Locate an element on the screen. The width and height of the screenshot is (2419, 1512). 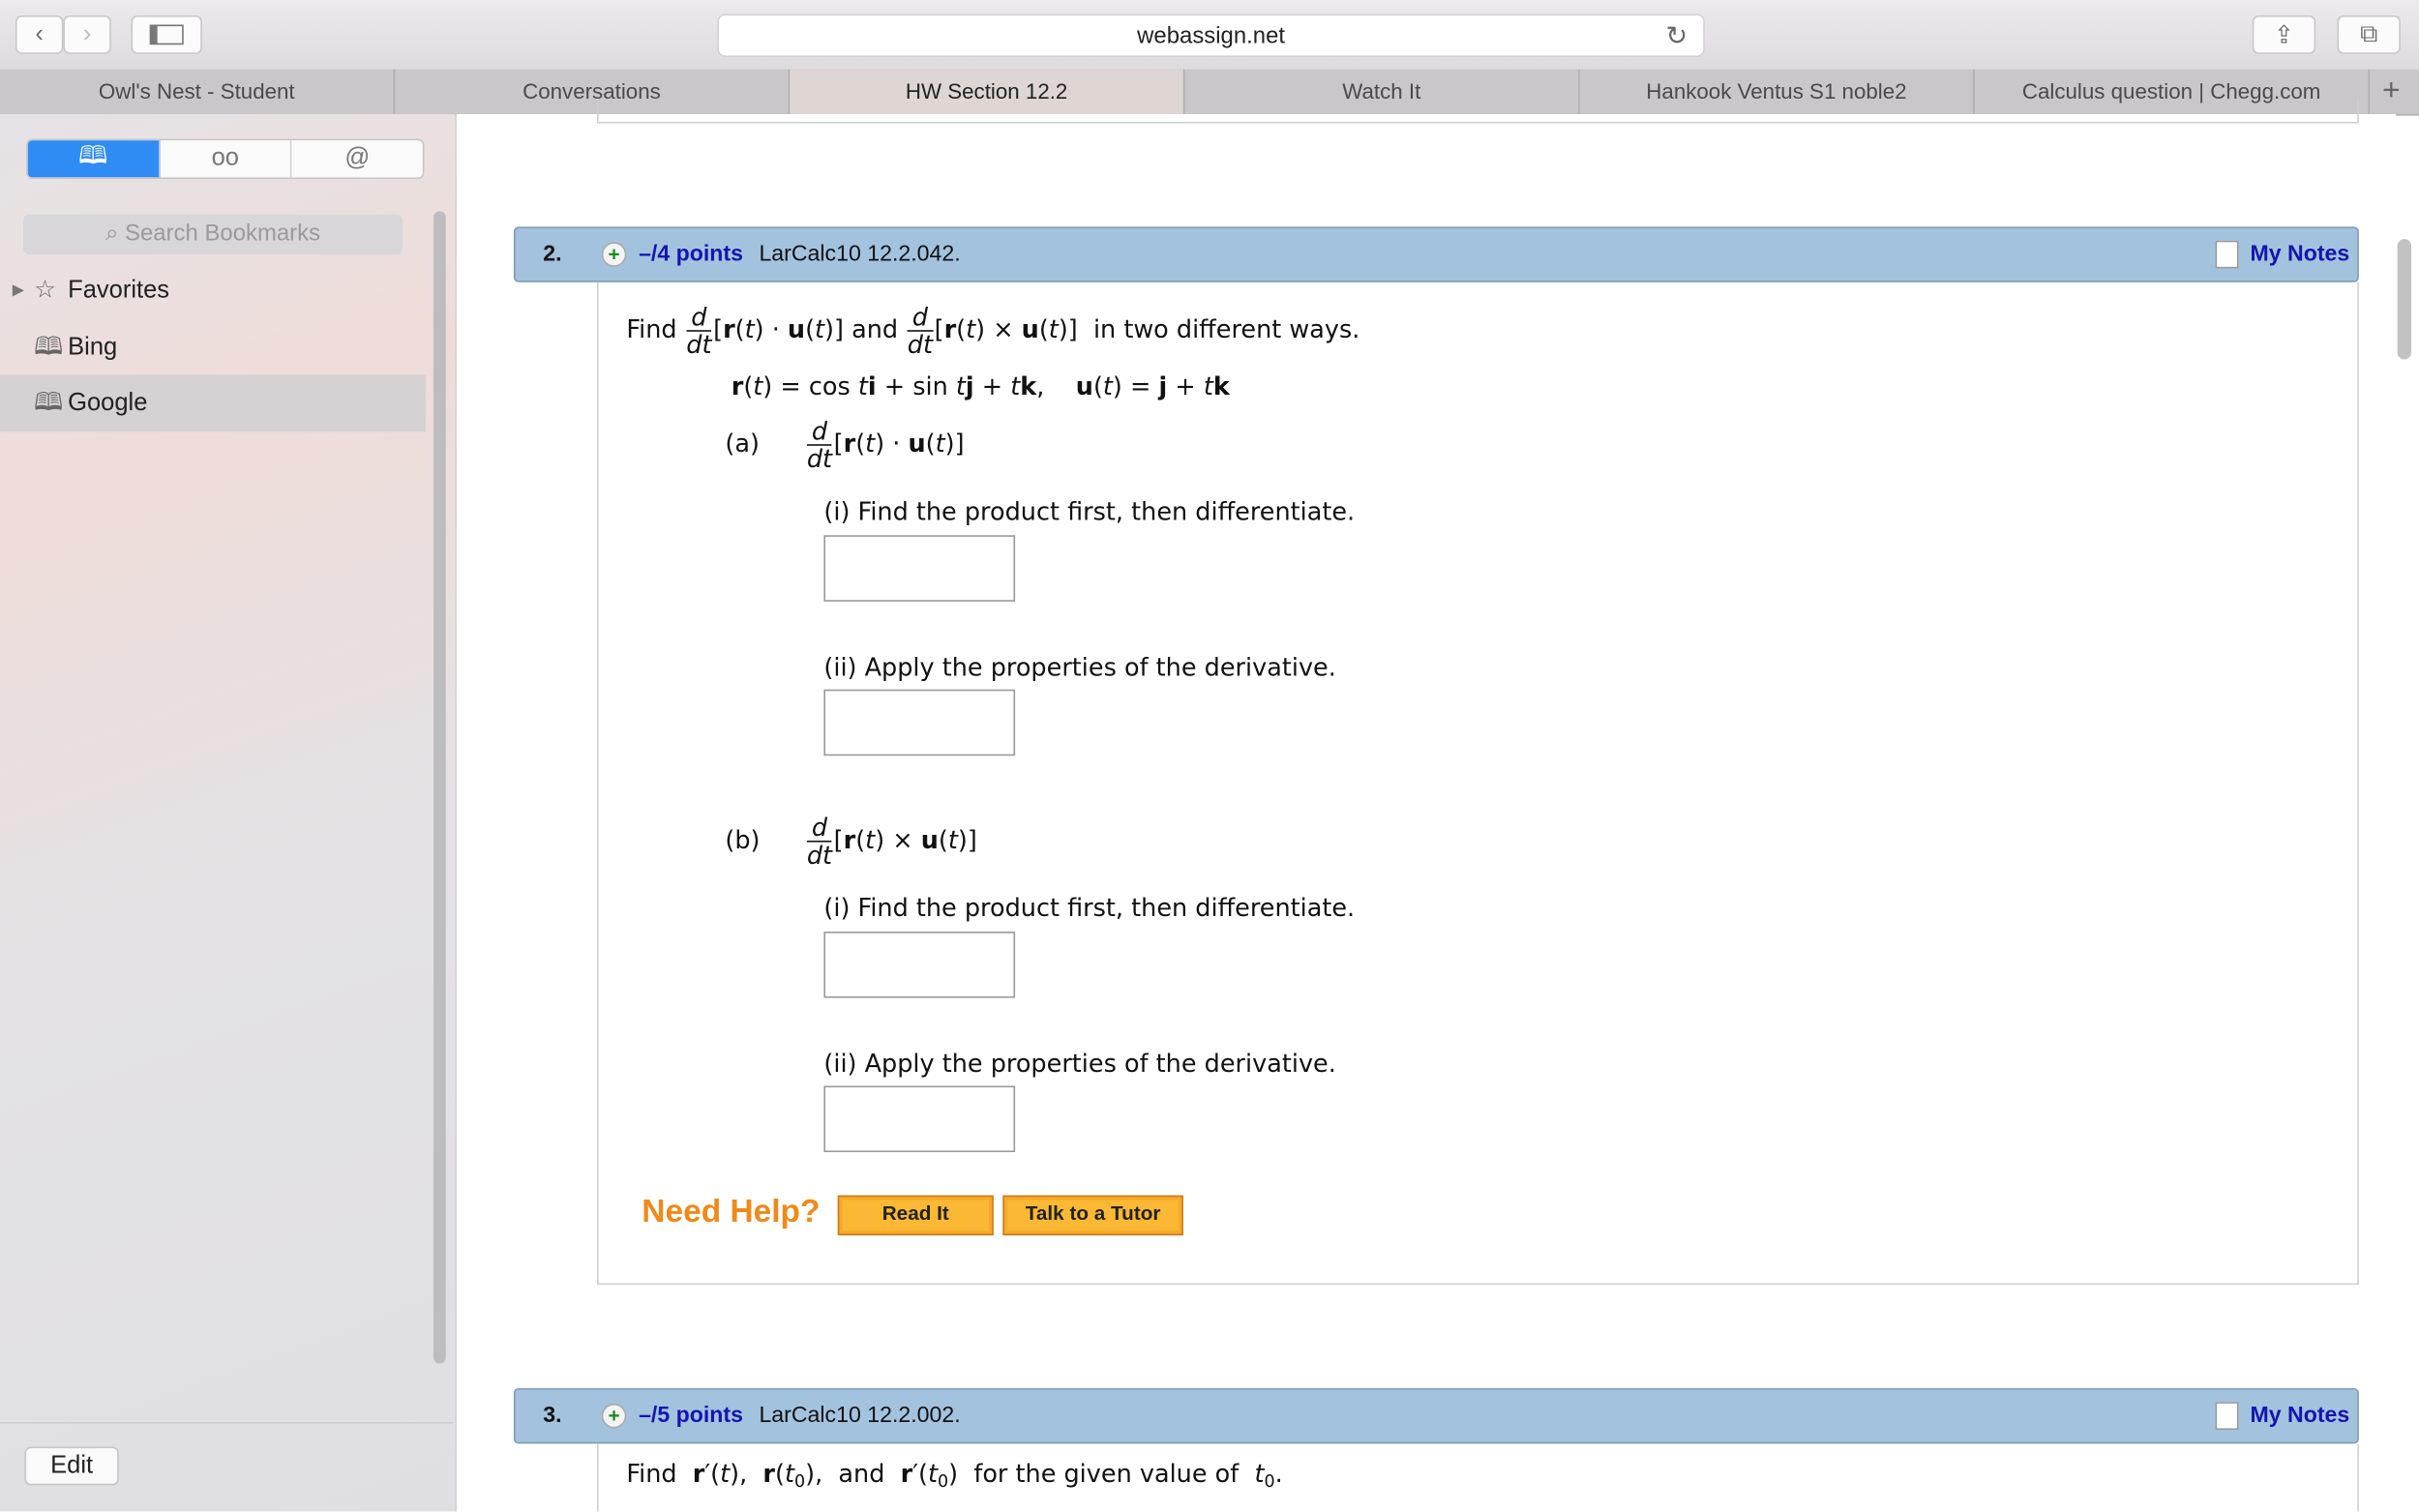
address-bar: webassign.net ↻ is located at coordinates (1211, 36).